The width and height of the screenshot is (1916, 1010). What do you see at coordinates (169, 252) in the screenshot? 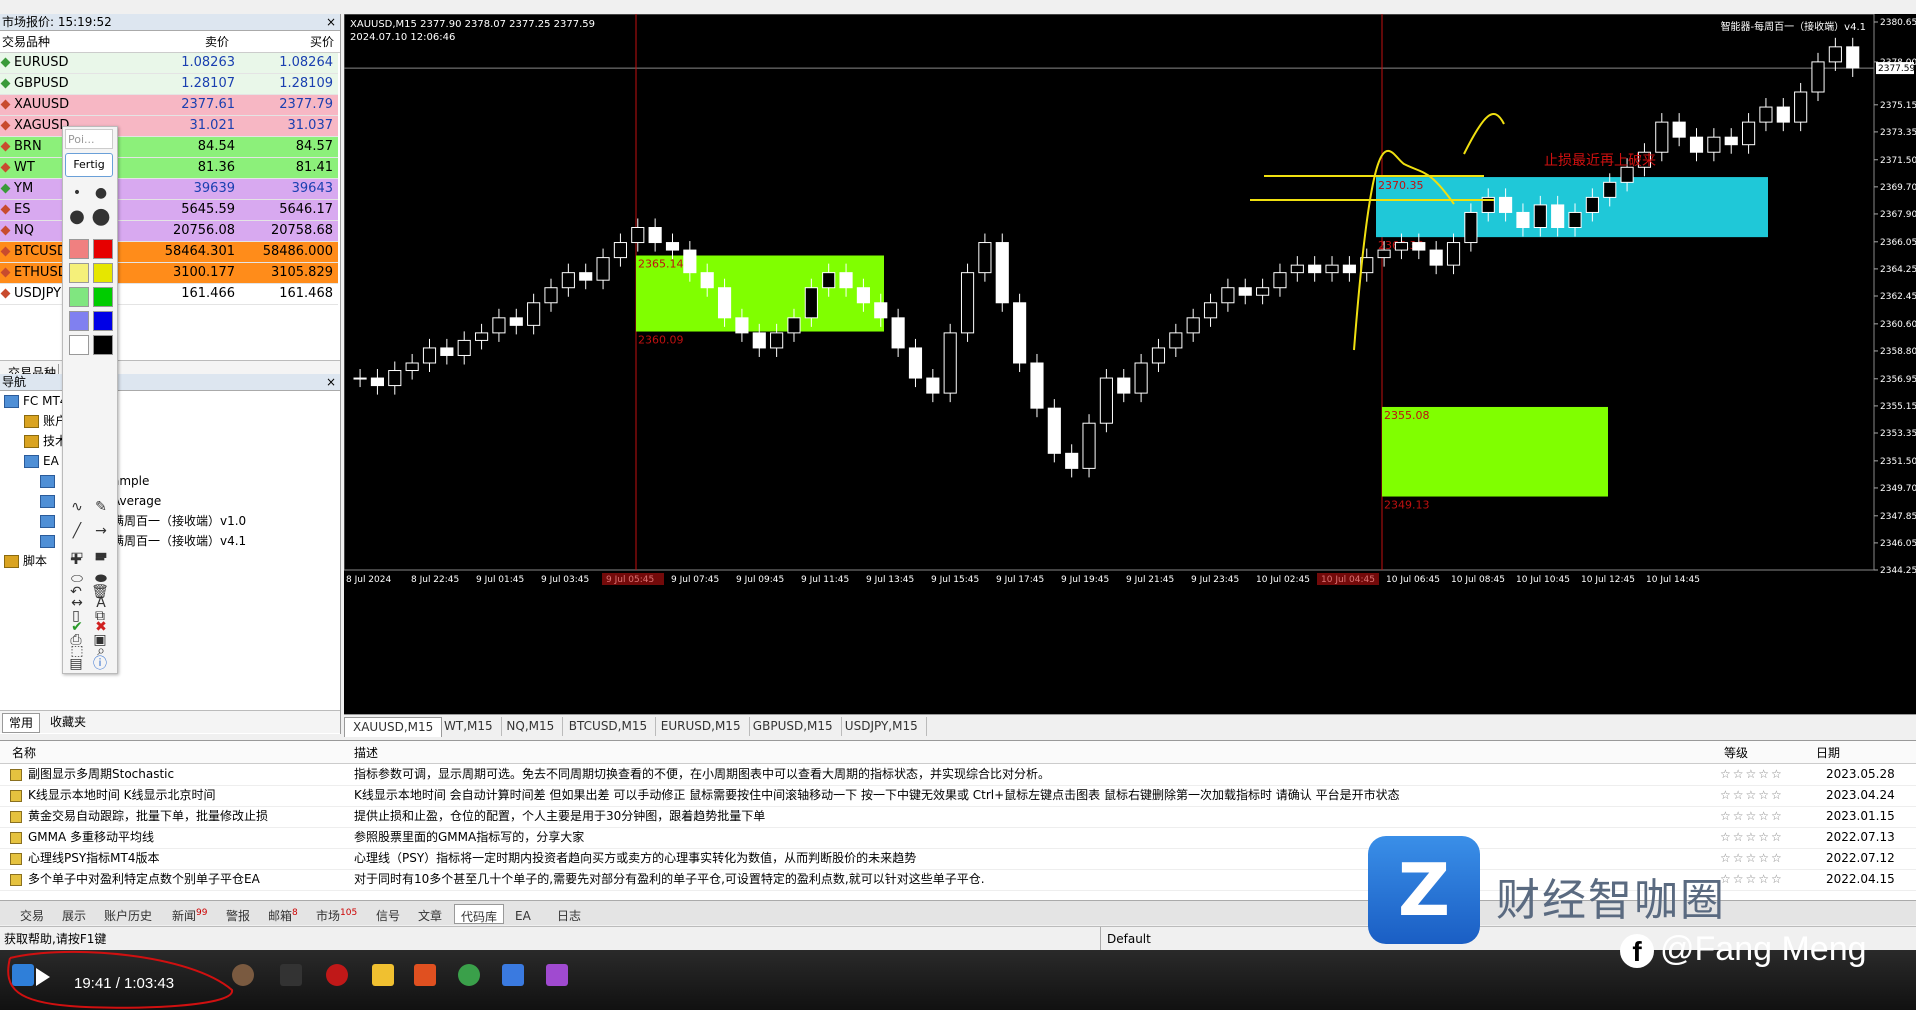
I see `symbol-row: BTCUSD 58464.301 58486.000` at bounding box center [169, 252].